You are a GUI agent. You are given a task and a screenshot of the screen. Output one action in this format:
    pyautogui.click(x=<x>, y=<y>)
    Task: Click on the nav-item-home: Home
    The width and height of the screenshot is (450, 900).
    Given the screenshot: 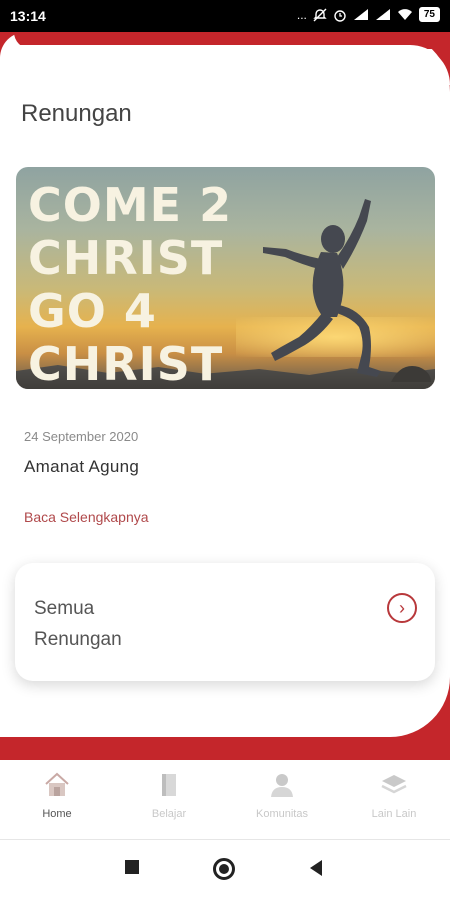 What is the action you would take?
    pyautogui.click(x=57, y=795)
    